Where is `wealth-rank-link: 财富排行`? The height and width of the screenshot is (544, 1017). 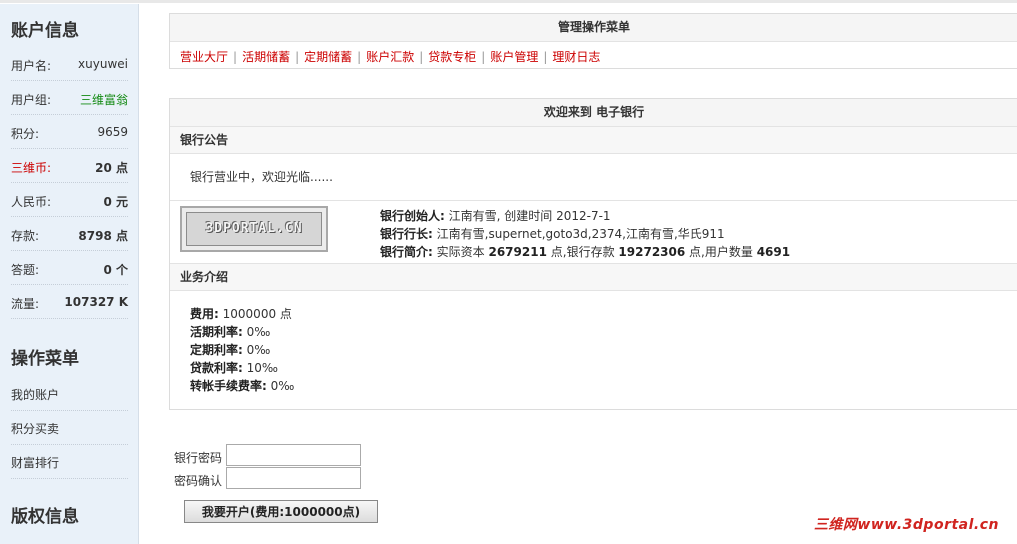 wealth-rank-link: 财富排行 is located at coordinates (35, 462).